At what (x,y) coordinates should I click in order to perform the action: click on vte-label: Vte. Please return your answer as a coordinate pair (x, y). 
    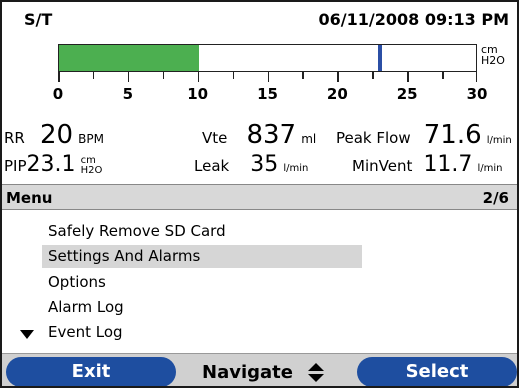
    Looking at the image, I should click on (215, 138).